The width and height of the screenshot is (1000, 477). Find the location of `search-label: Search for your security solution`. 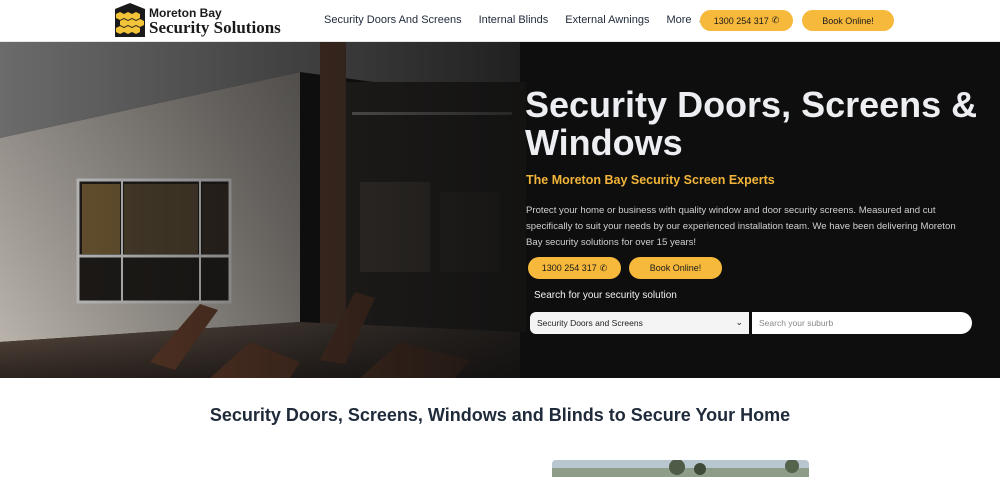

search-label: Search for your security solution is located at coordinates (605, 295).